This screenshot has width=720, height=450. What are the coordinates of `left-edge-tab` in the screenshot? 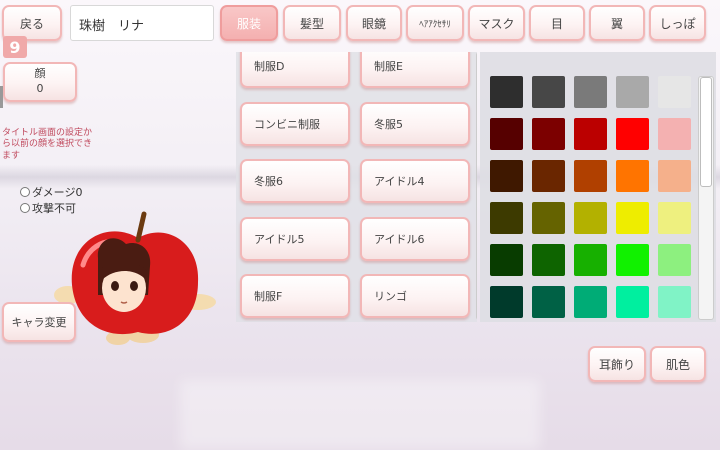 It's located at (1, 97).